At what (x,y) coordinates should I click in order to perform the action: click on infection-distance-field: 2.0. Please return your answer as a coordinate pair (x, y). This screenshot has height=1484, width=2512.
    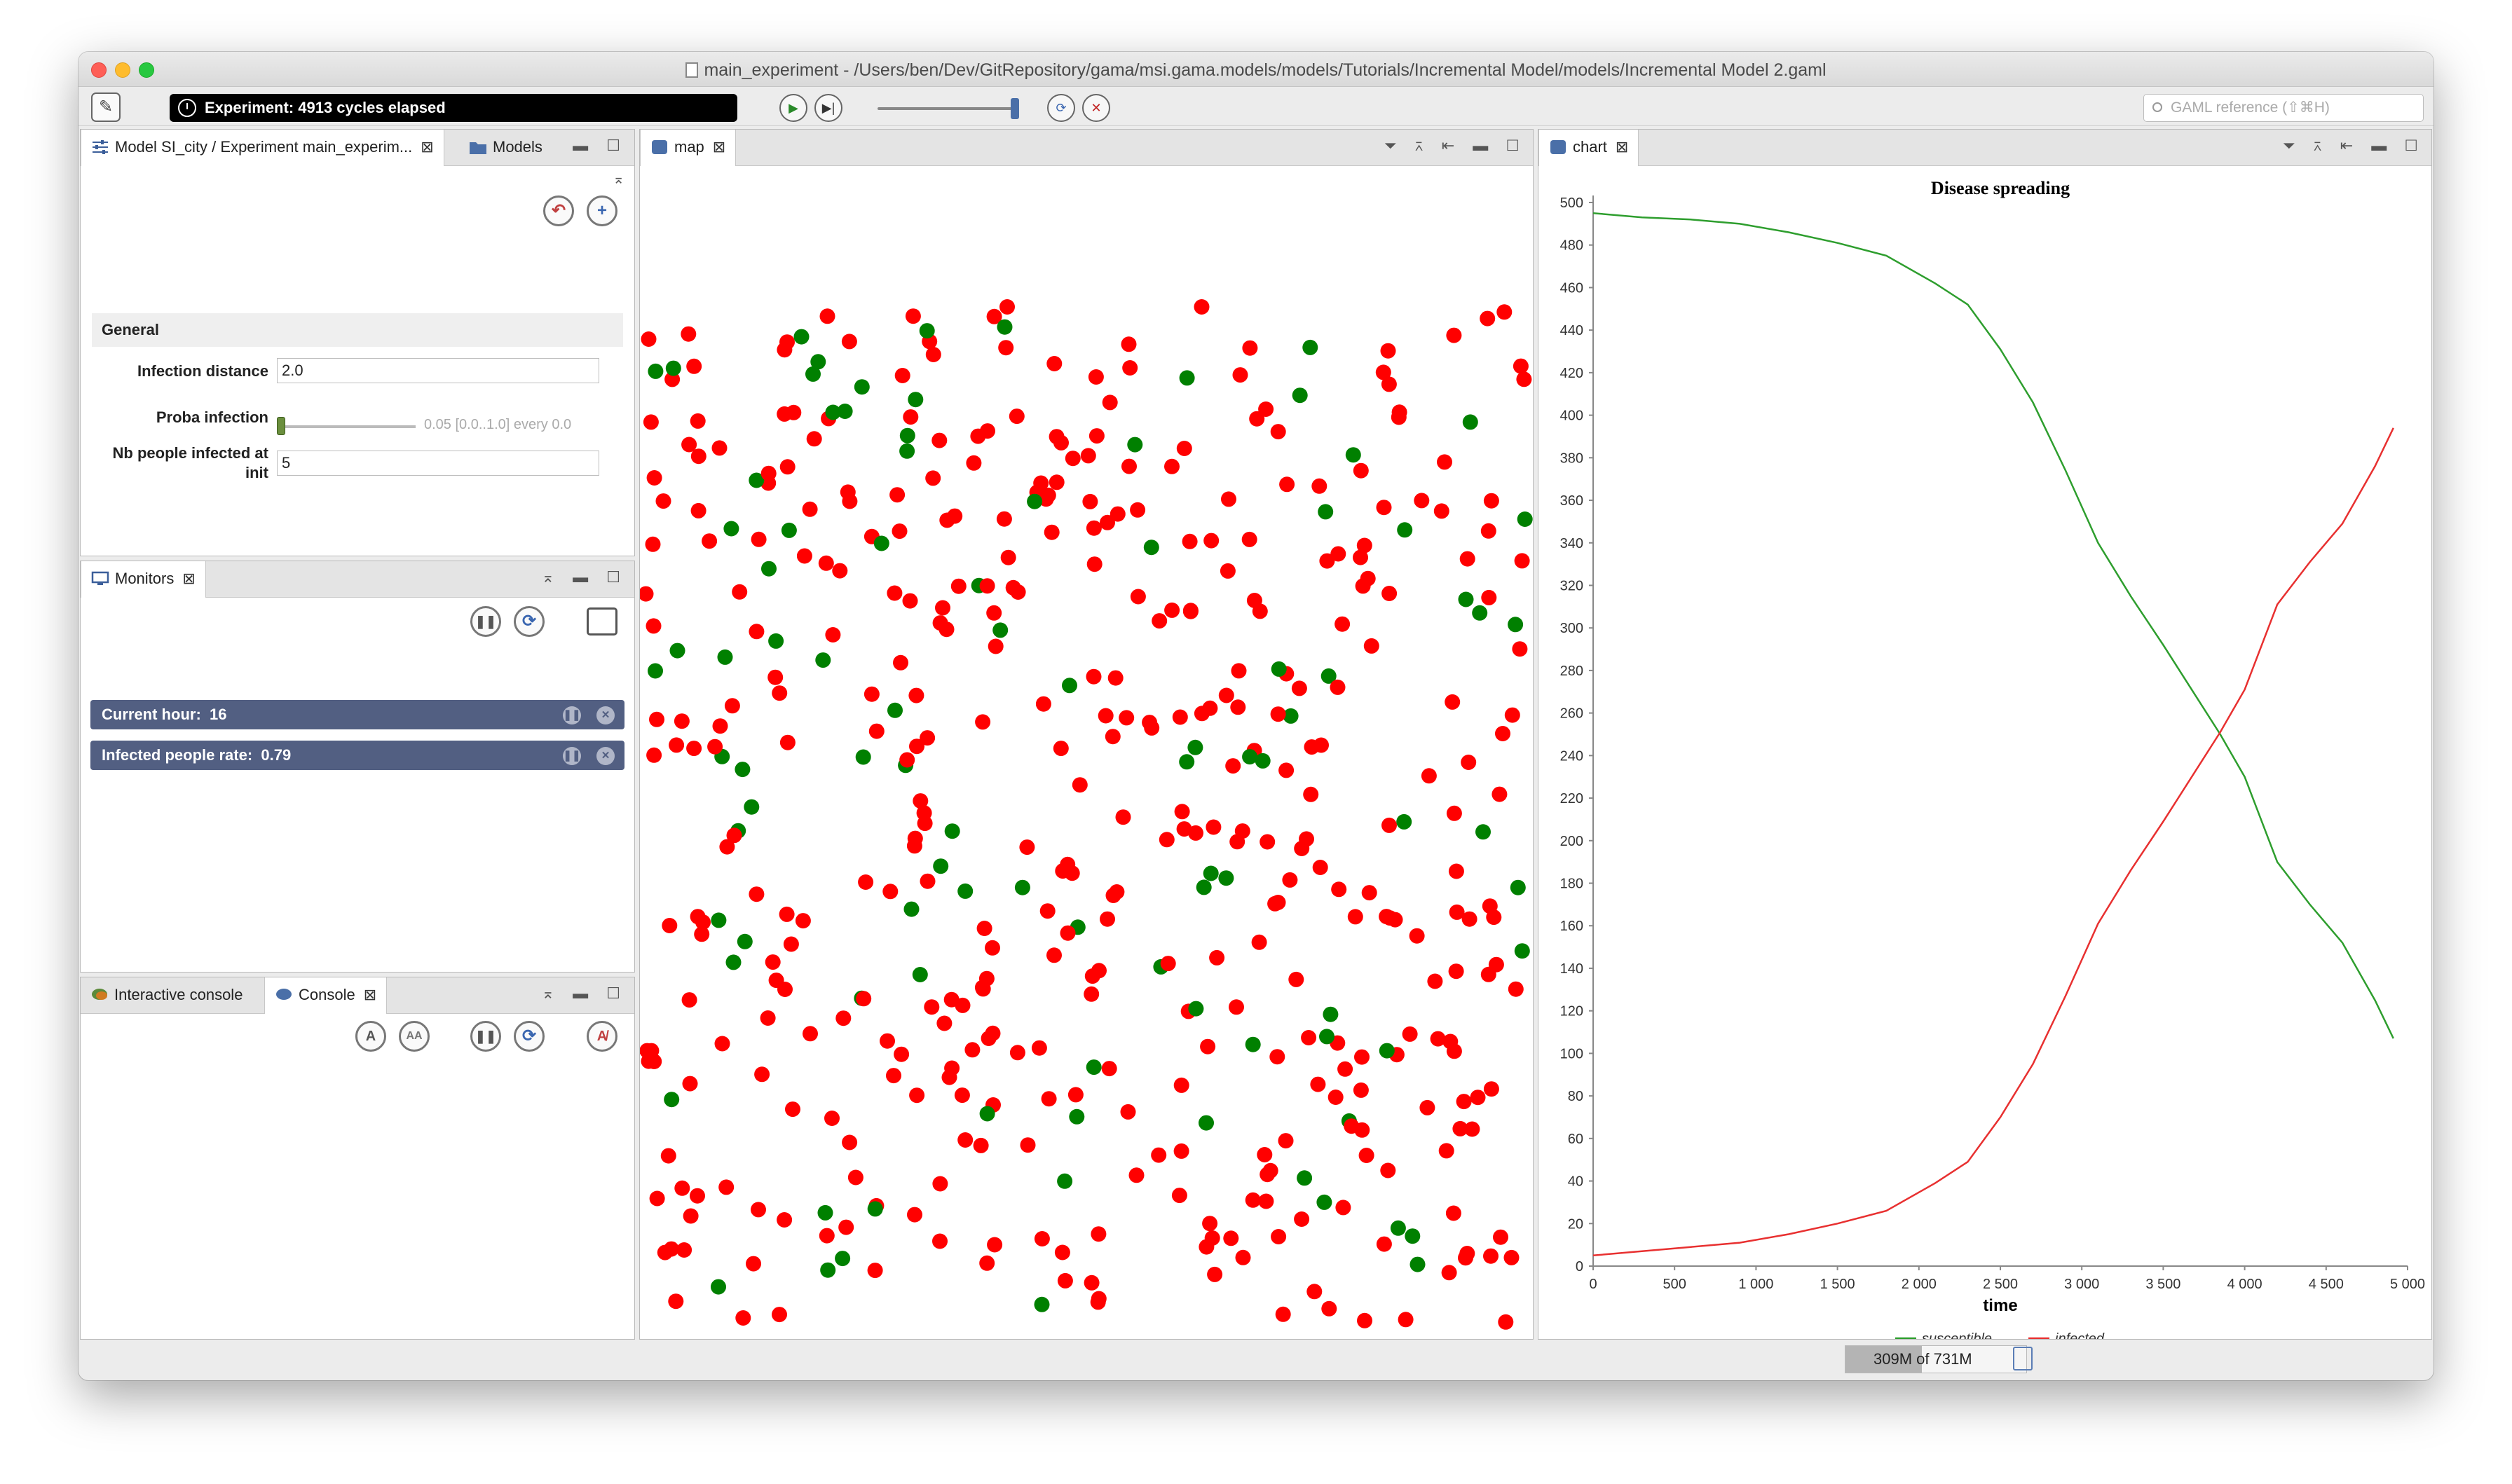
    Looking at the image, I should click on (438, 371).